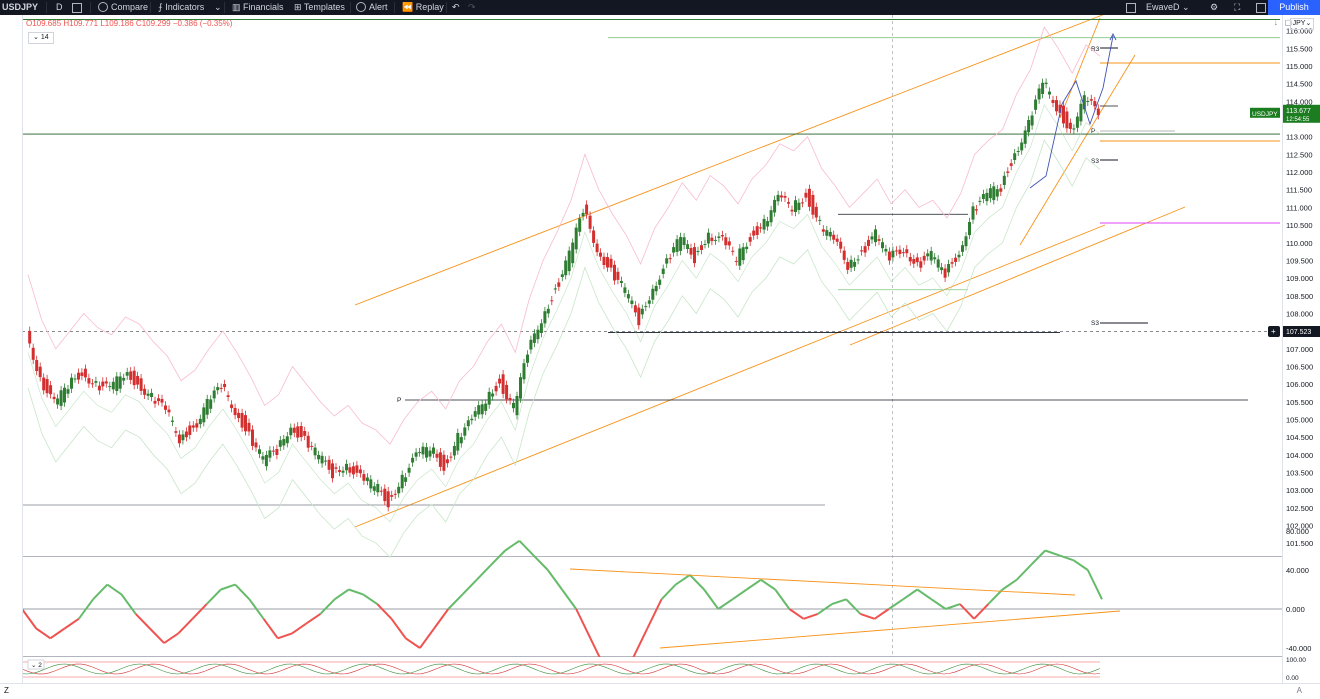 Image resolution: width=1320 pixels, height=699 pixels. I want to click on divider, so click(446, 7).